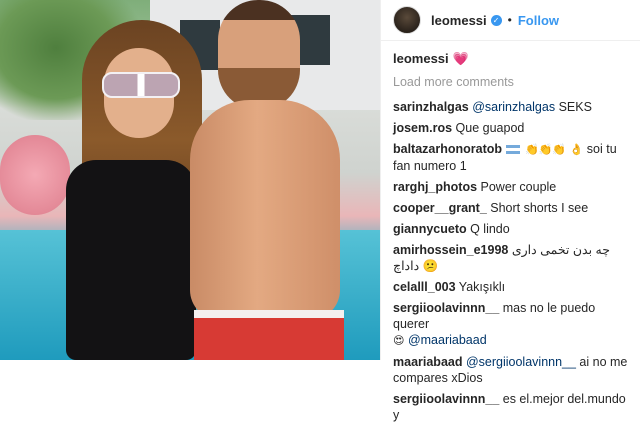 This screenshot has height=423, width=640. What do you see at coordinates (512, 150) in the screenshot?
I see `argentina-flag-icon` at bounding box center [512, 150].